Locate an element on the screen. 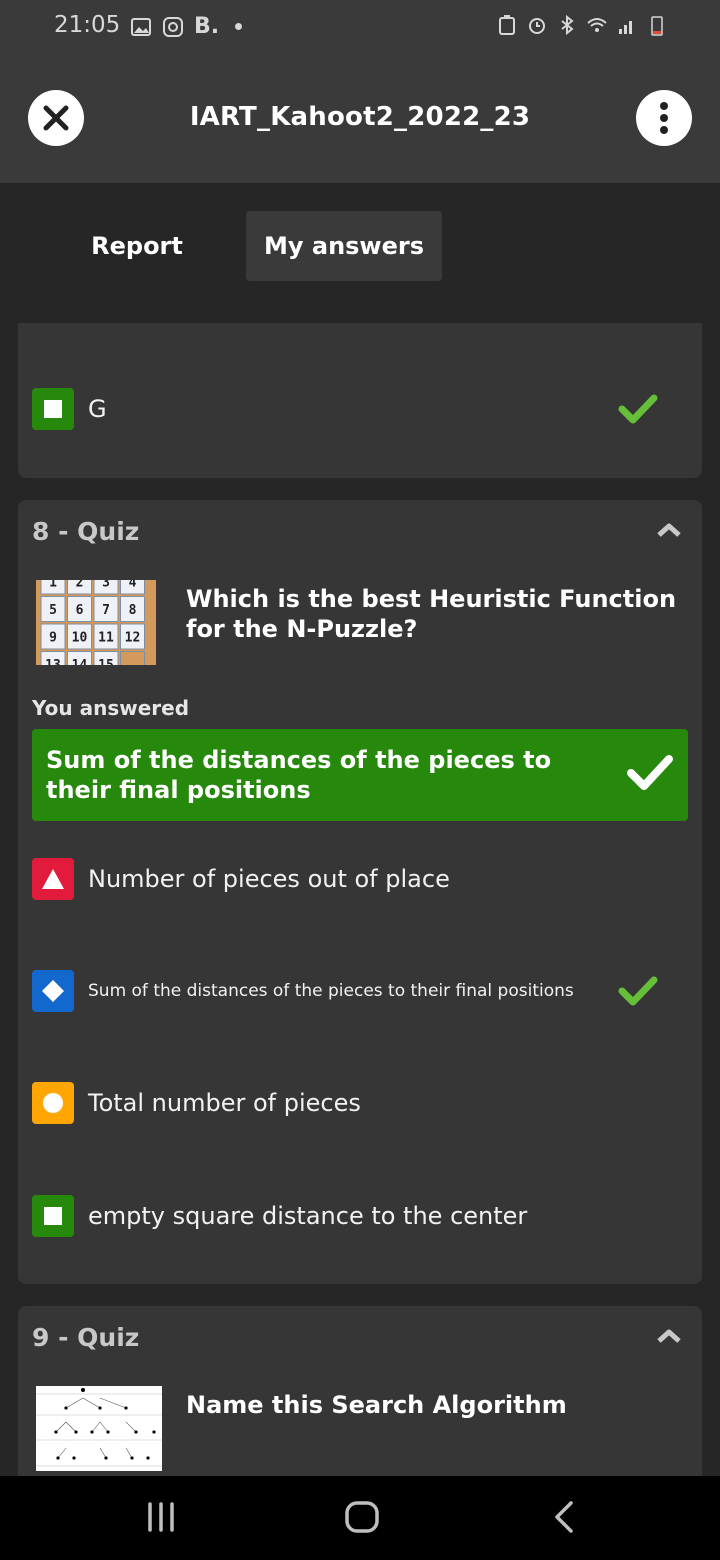 The height and width of the screenshot is (1560, 720). home-icon is located at coordinates (362, 1517).